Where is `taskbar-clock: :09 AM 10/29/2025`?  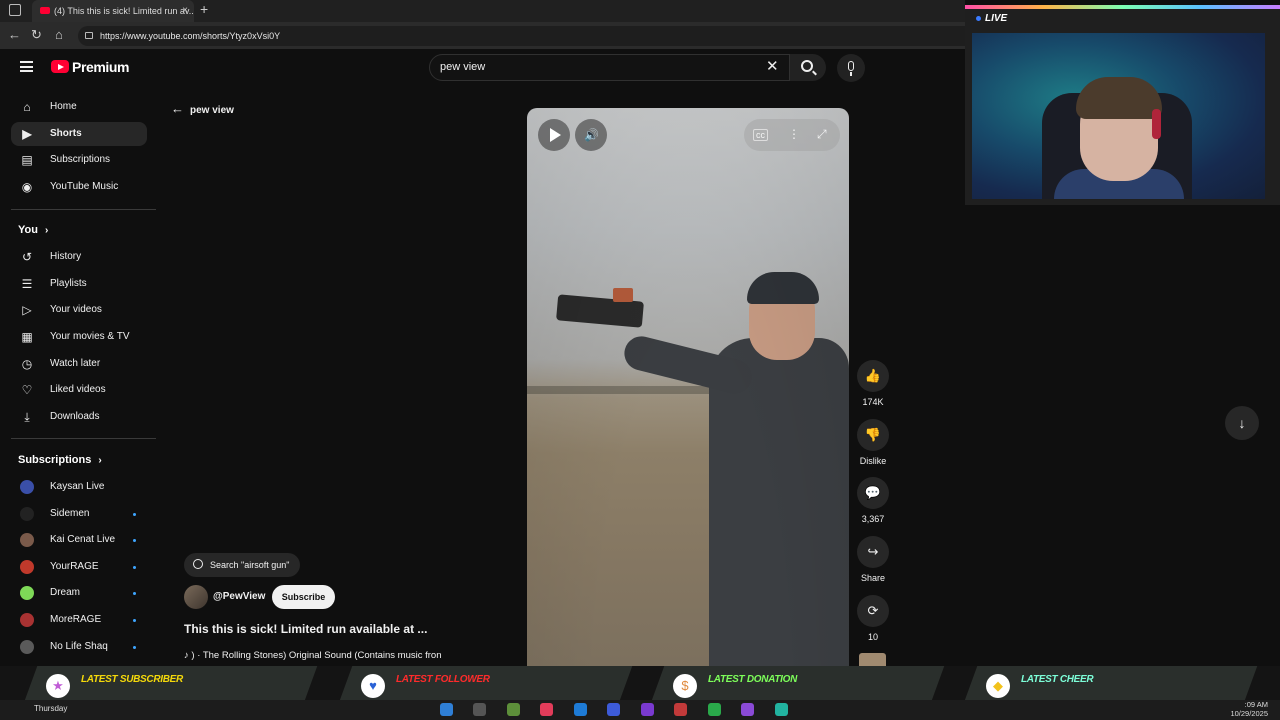
taskbar-clock: :09 AM 10/29/2025 is located at coordinates (1249, 709).